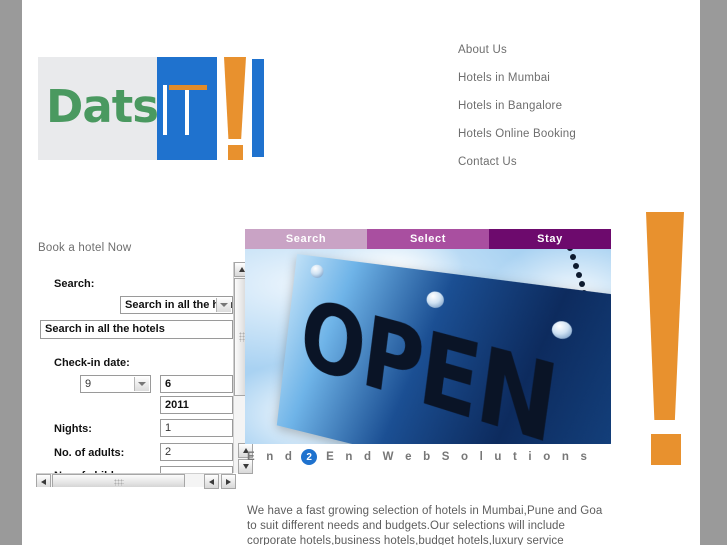 The width and height of the screenshot is (727, 545). I want to click on search-input: Search in all the hotels, so click(136, 329).